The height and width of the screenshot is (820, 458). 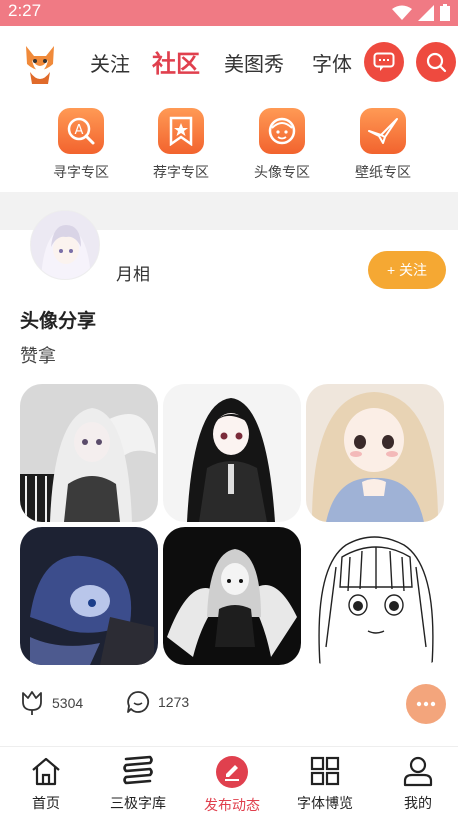 I want to click on nav-label: 三极字库, so click(x=138, y=803).